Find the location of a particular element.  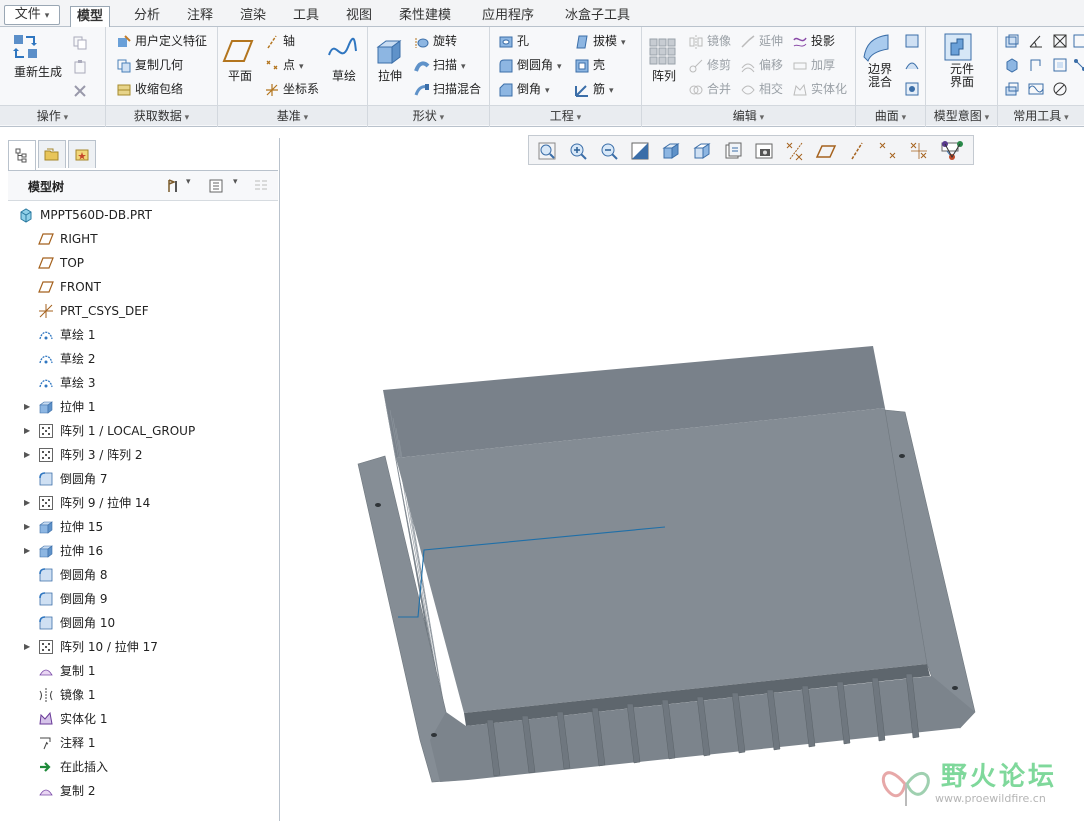

fill-icon is located at coordinates (912, 41).